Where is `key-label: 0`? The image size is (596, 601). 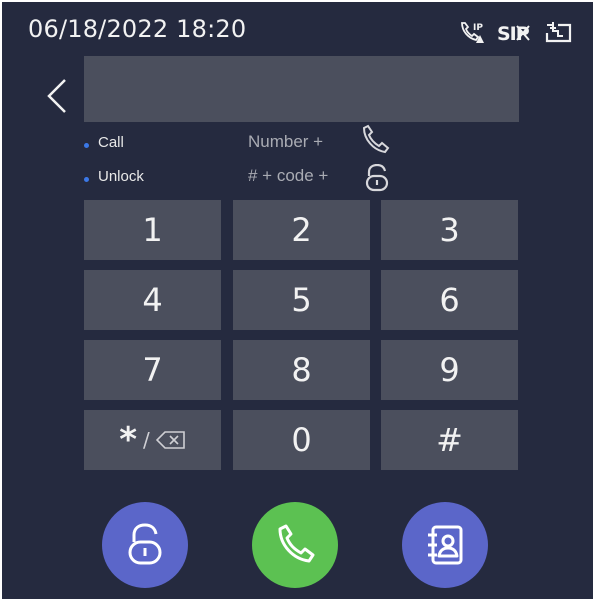
key-label: 0 is located at coordinates (301, 440).